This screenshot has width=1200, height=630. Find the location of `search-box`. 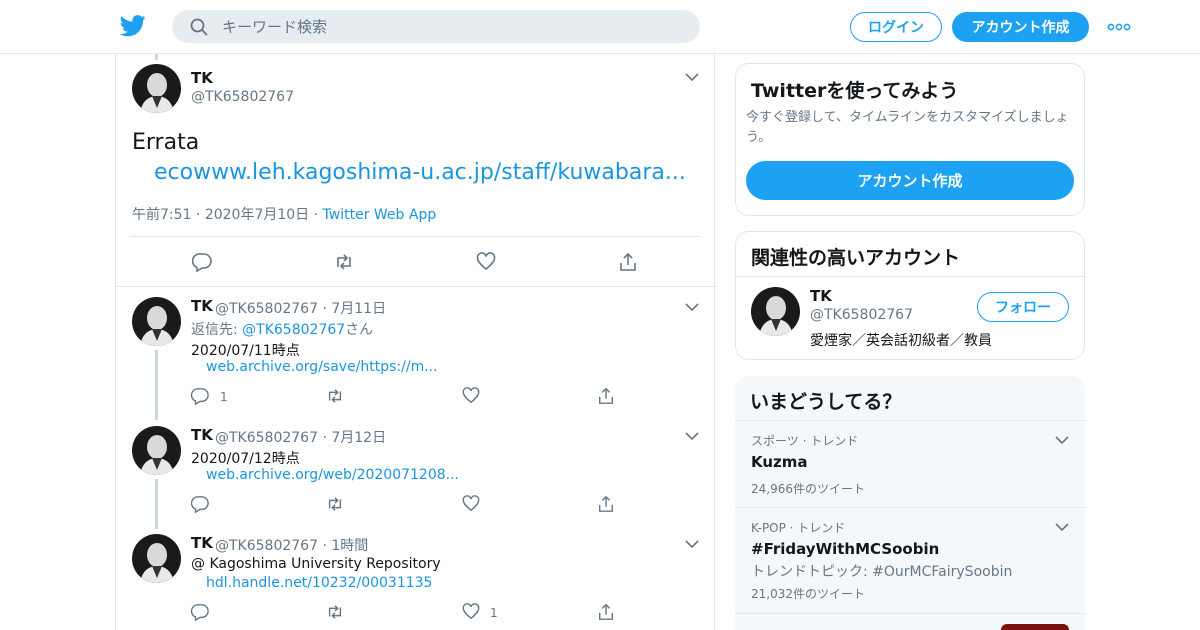

search-box is located at coordinates (436, 26).